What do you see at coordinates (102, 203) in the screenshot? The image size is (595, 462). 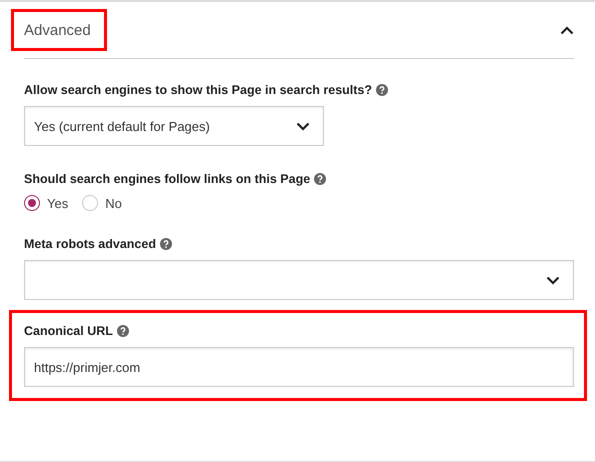 I see `radio-option: No` at bounding box center [102, 203].